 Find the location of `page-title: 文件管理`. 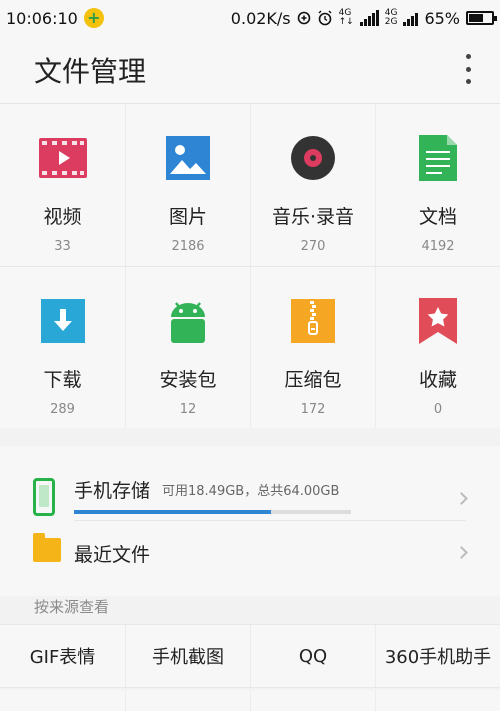

page-title: 文件管理 is located at coordinates (90, 71).